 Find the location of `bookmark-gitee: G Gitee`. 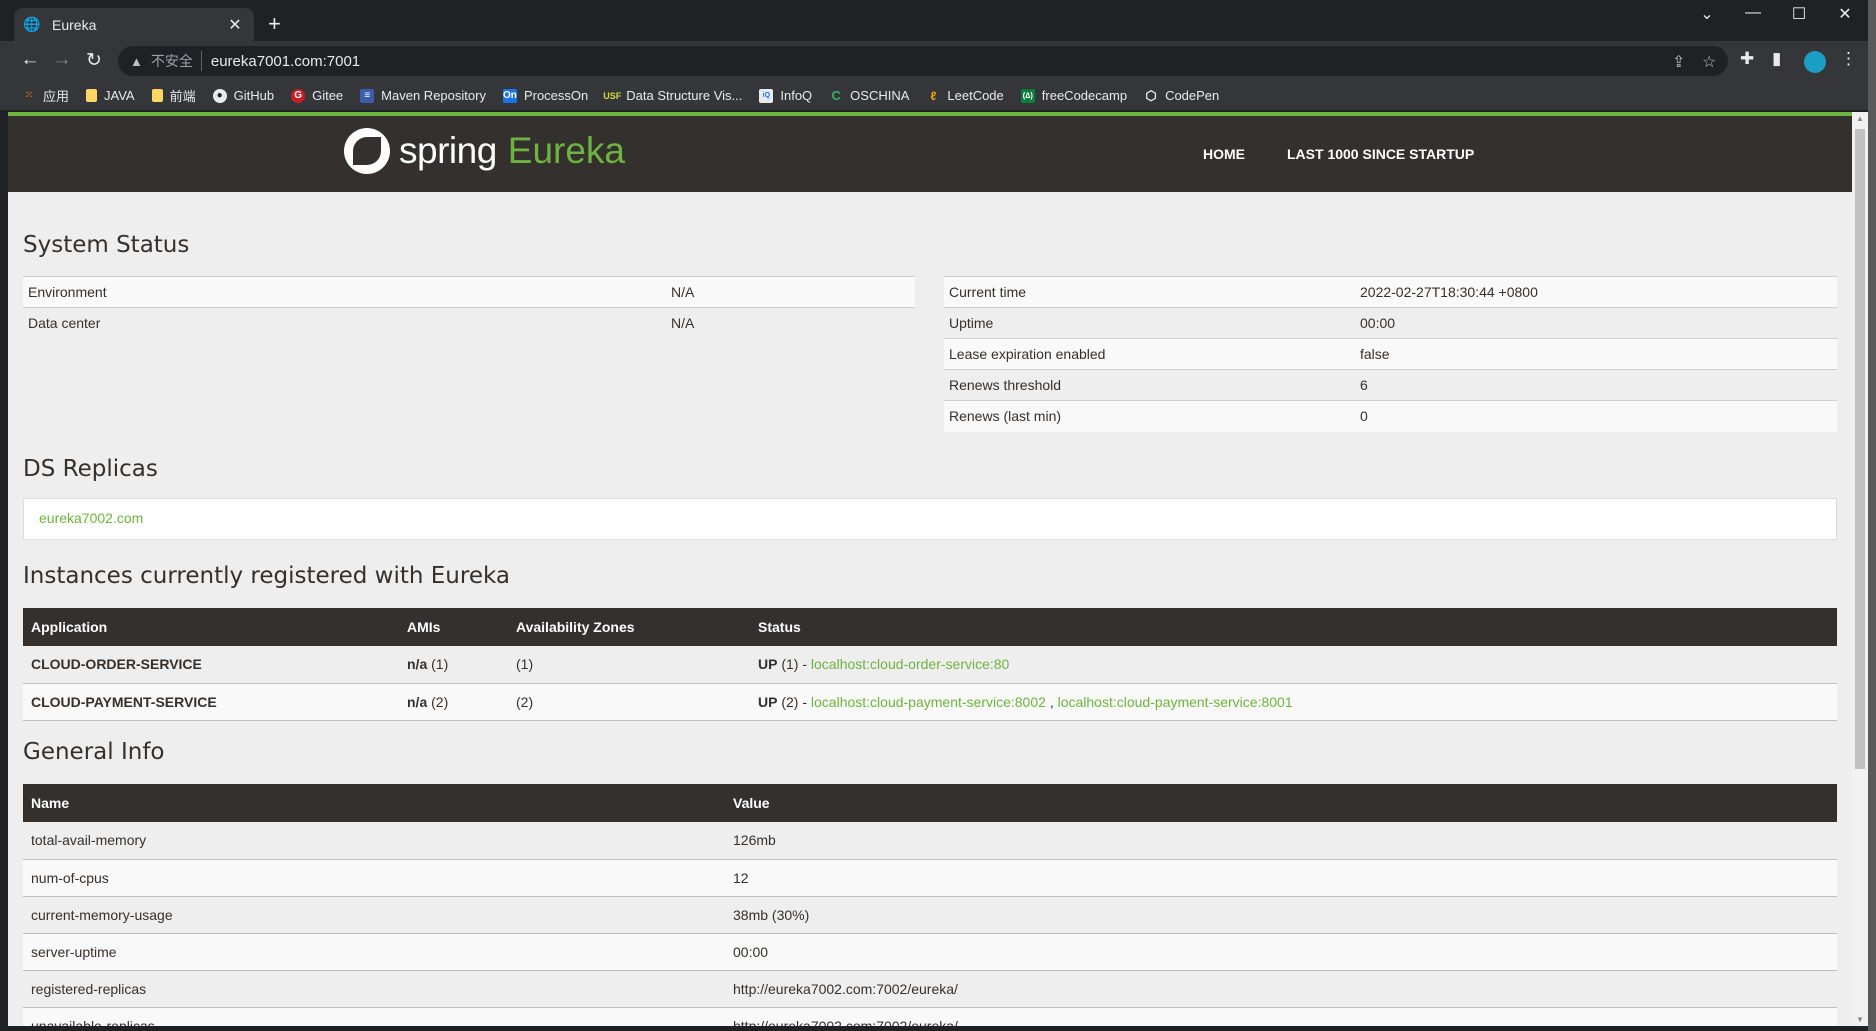

bookmark-gitee: G Gitee is located at coordinates (317, 95).